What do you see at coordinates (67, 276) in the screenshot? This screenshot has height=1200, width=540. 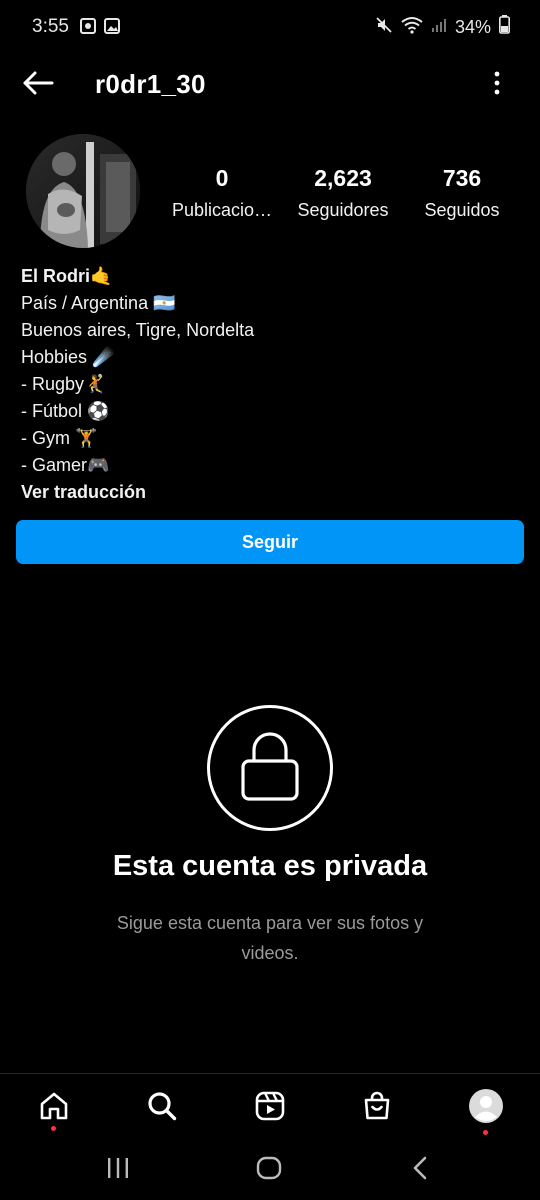 I see `bio-display-name: El Rodri🤙` at bounding box center [67, 276].